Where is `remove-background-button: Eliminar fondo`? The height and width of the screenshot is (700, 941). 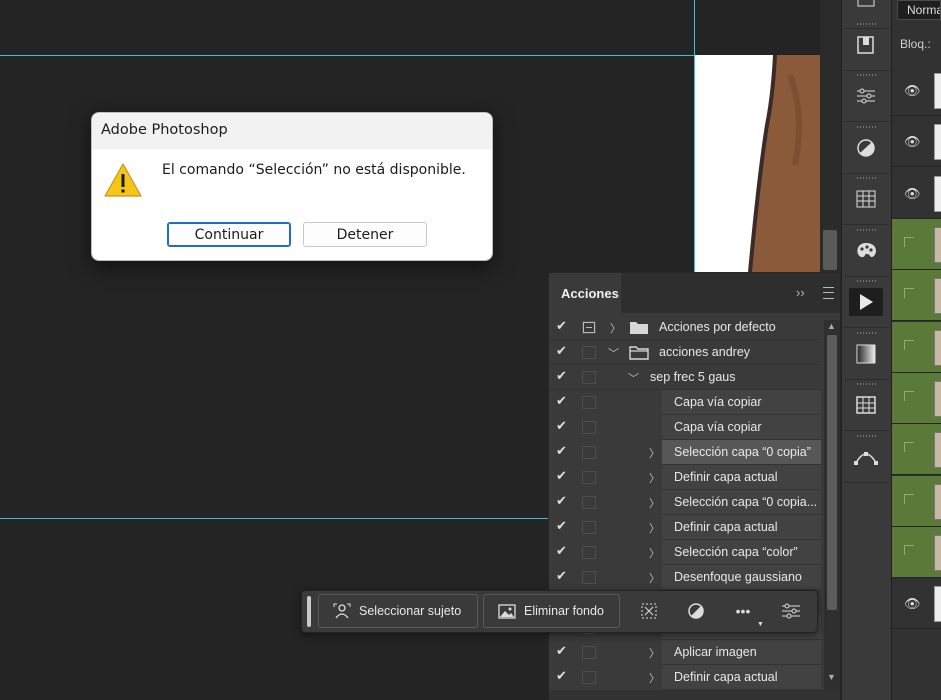 remove-background-button: Eliminar fondo is located at coordinates (551, 611).